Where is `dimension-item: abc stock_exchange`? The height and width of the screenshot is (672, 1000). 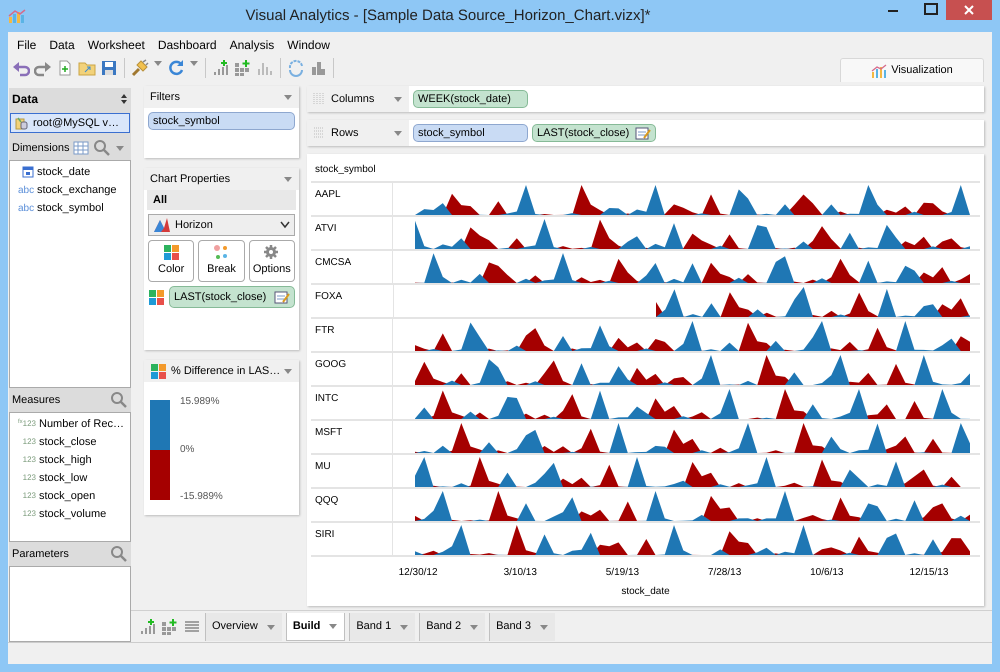
dimension-item: abc stock_exchange is located at coordinates (70, 190).